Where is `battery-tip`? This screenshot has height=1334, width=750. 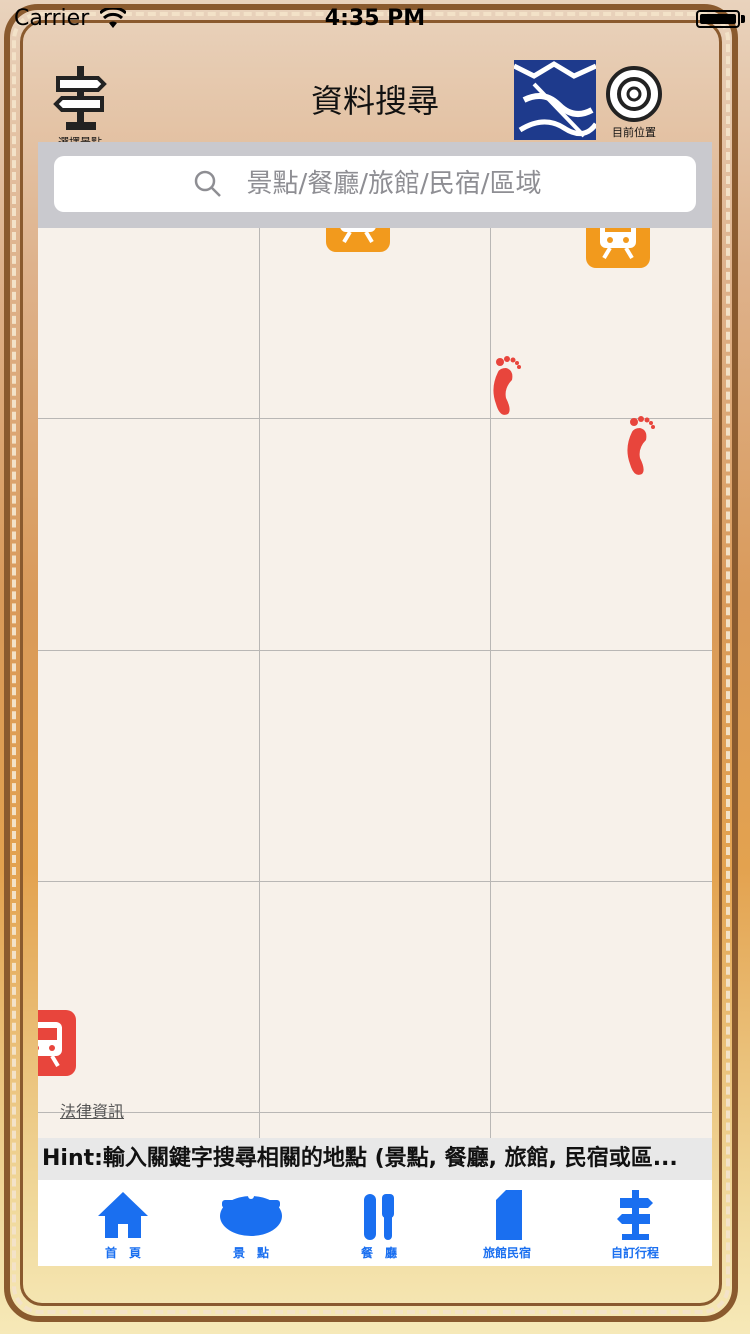 battery-tip is located at coordinates (743, 19).